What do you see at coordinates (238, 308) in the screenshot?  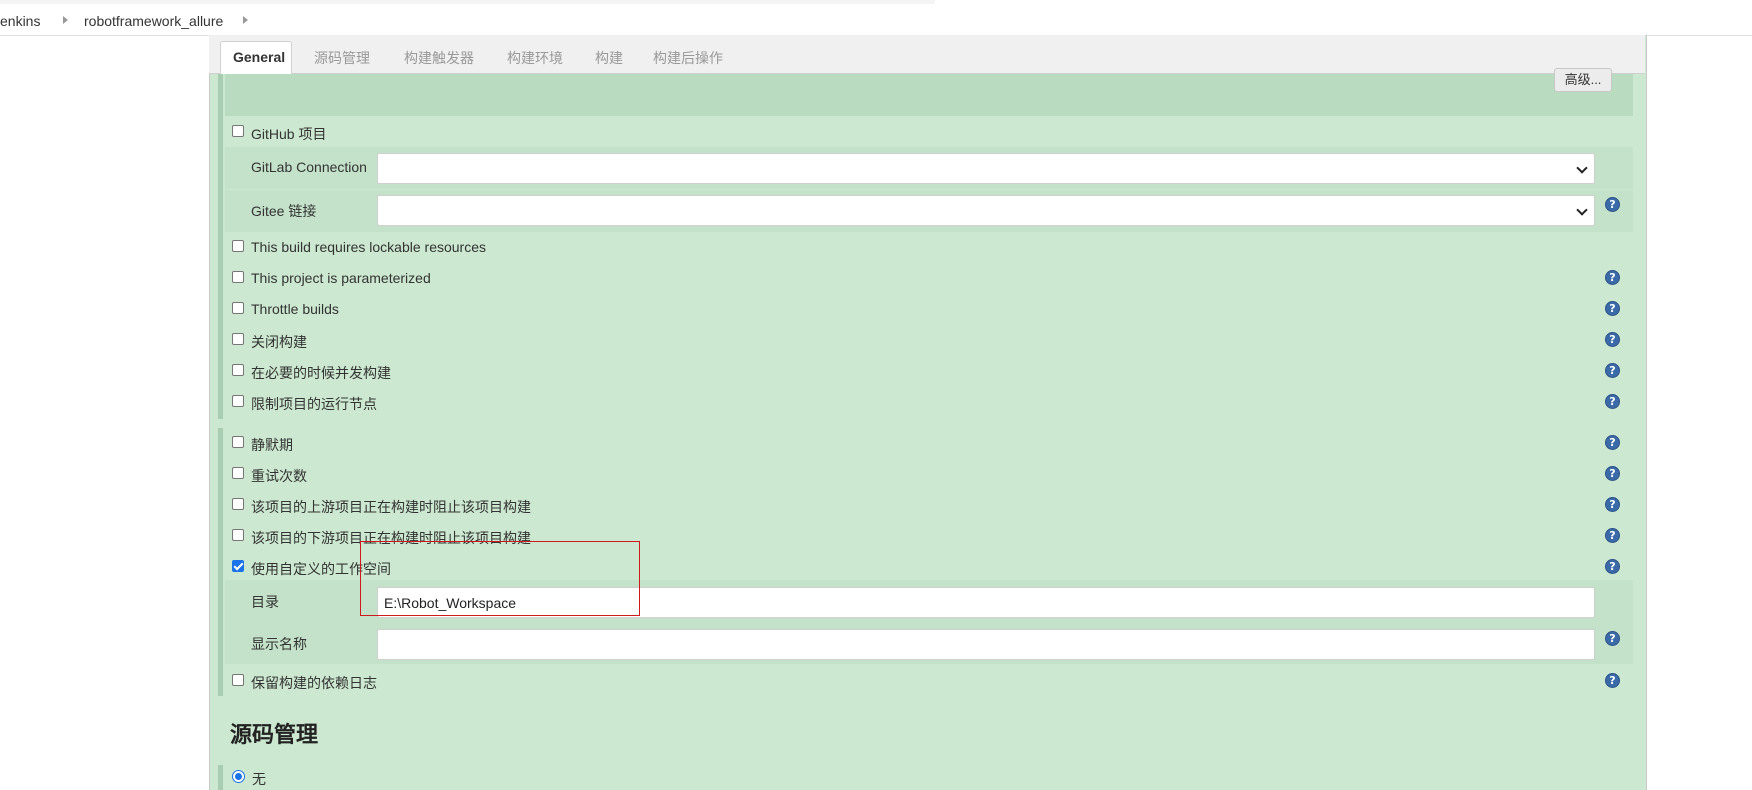 I see `throttle-builds-checkbox` at bounding box center [238, 308].